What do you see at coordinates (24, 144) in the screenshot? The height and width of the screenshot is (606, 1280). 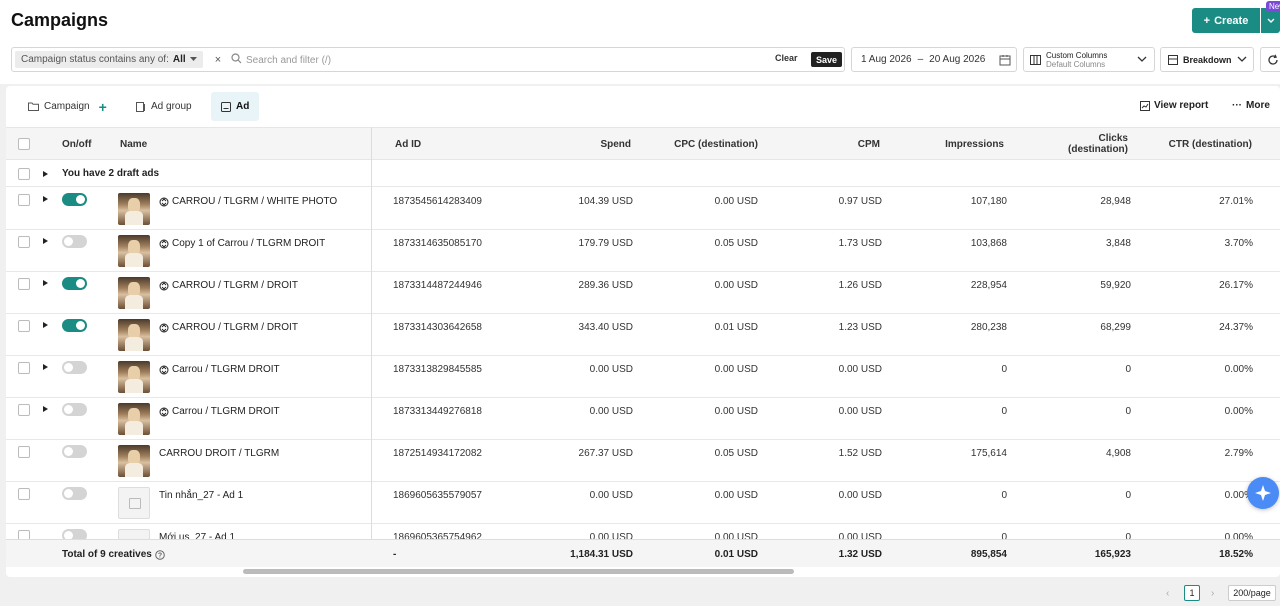 I see `select-all-checkbox` at bounding box center [24, 144].